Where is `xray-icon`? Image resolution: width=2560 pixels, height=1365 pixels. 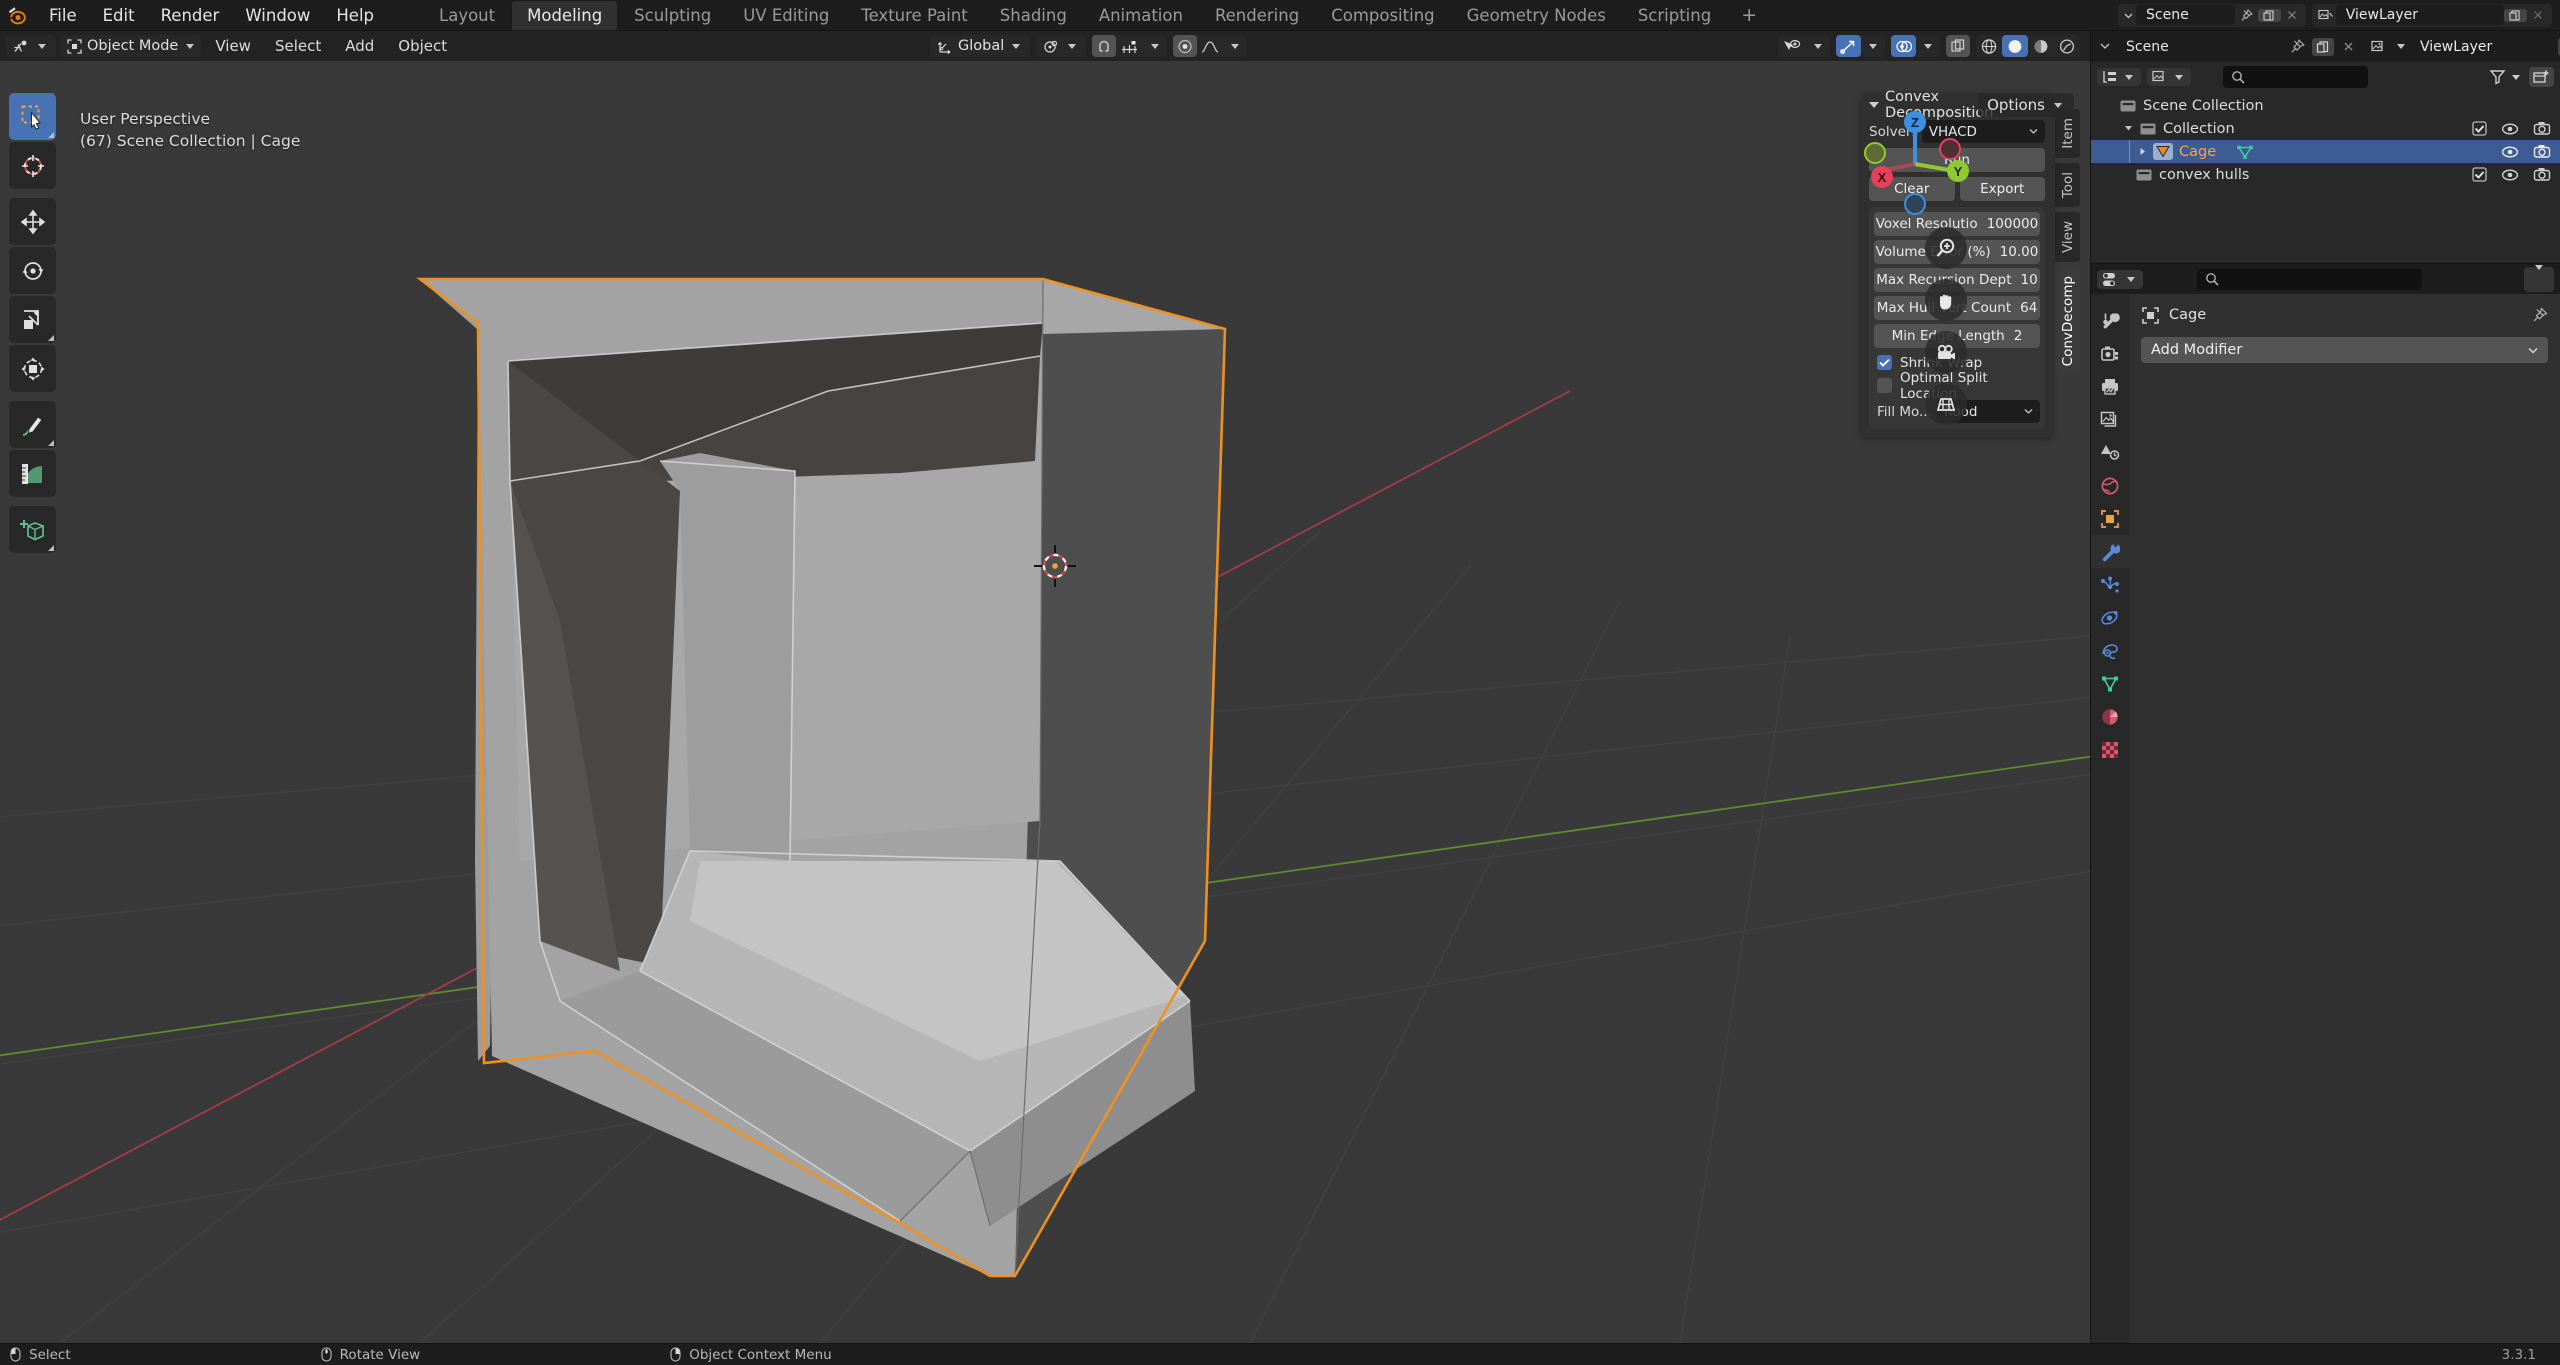 xray-icon is located at coordinates (1958, 46).